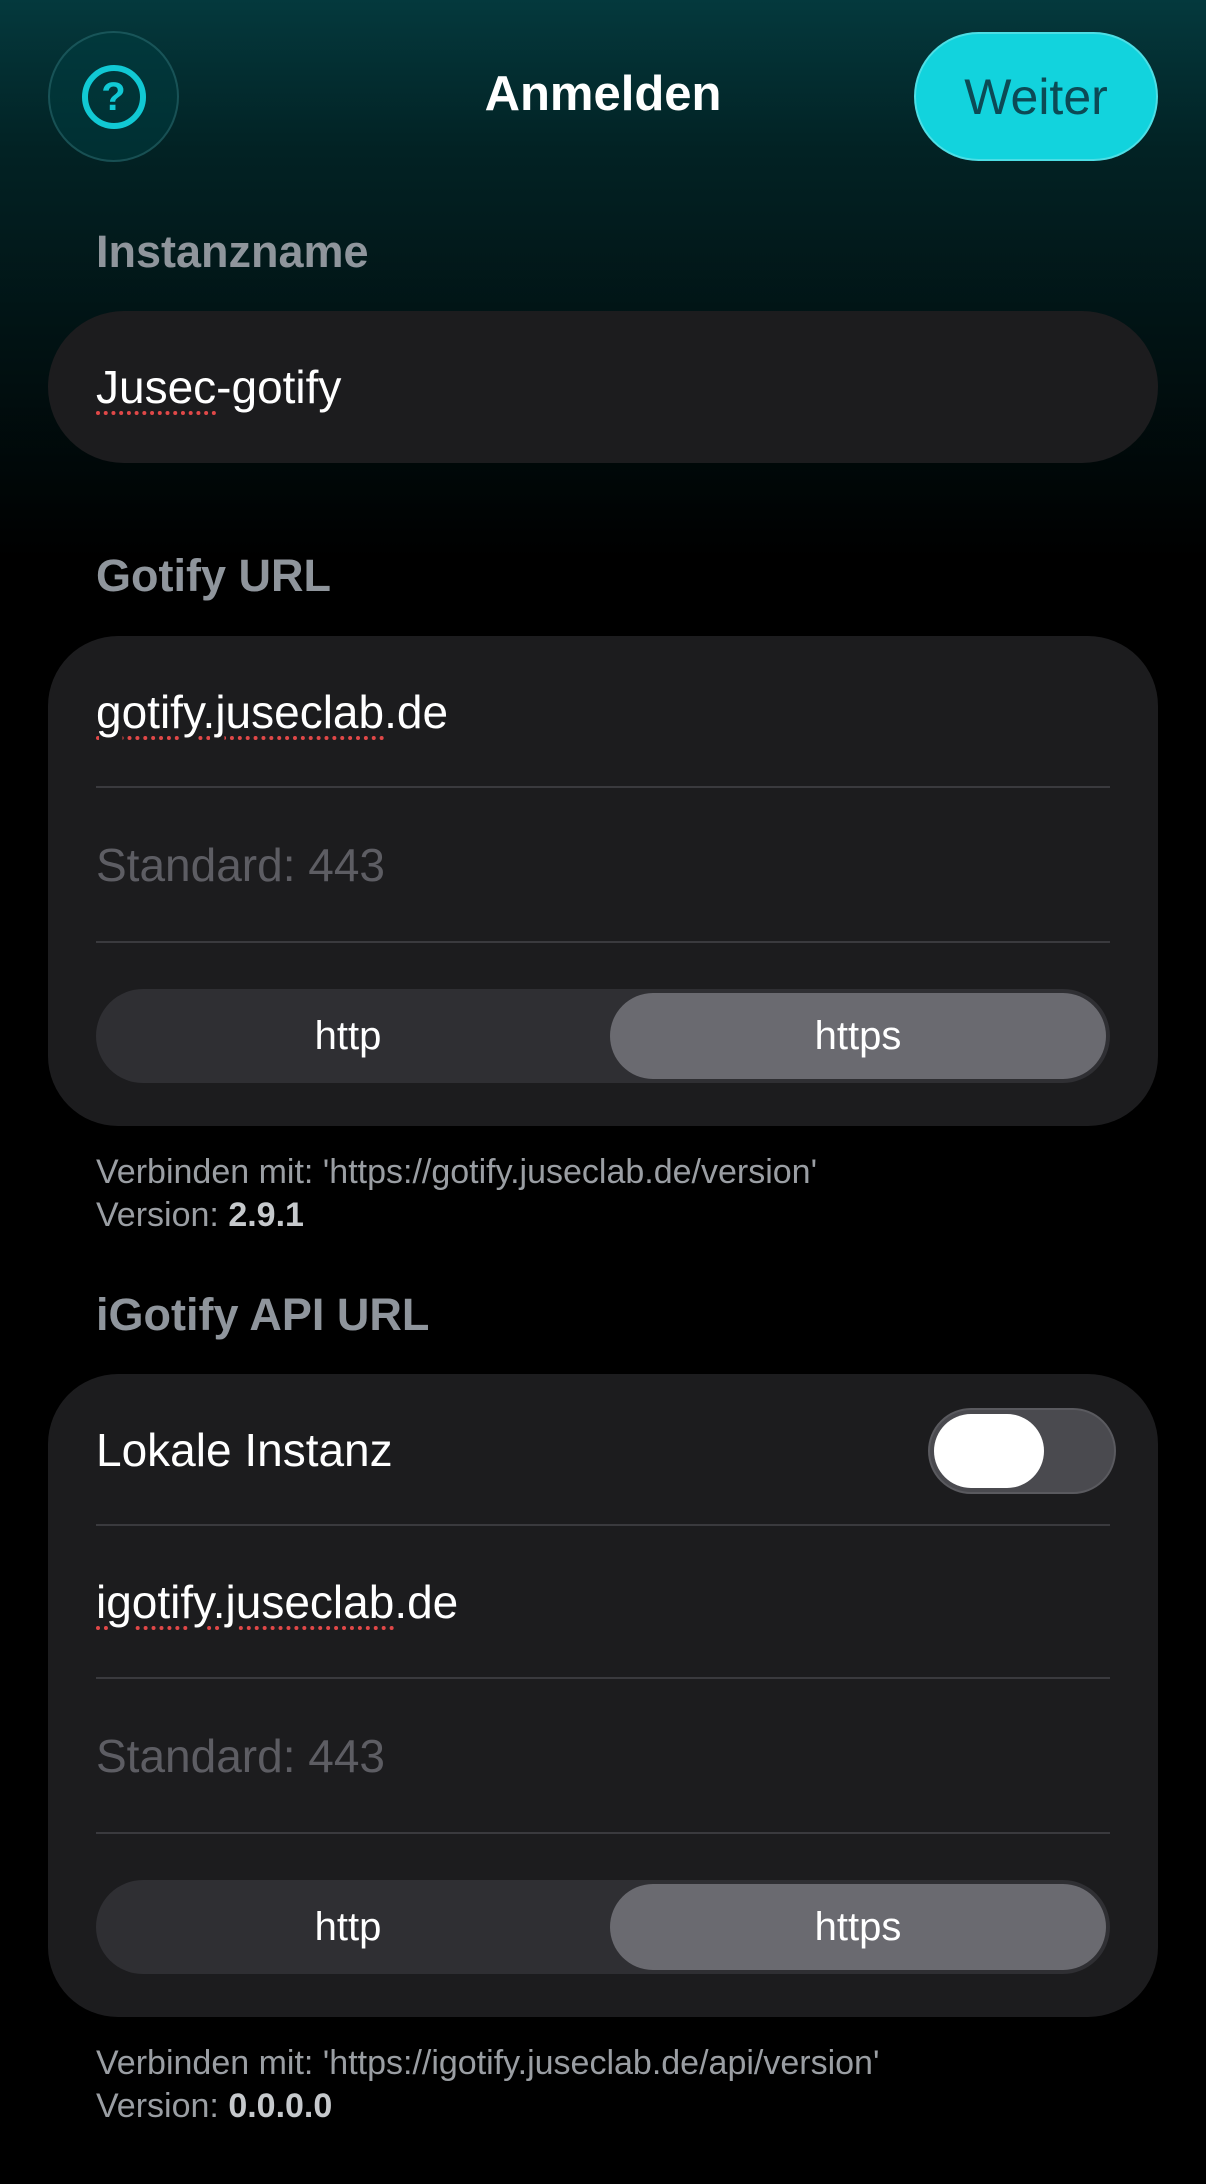  Describe the element at coordinates (416, 712) in the screenshot. I see `gotify-host-suffix: .de` at that location.